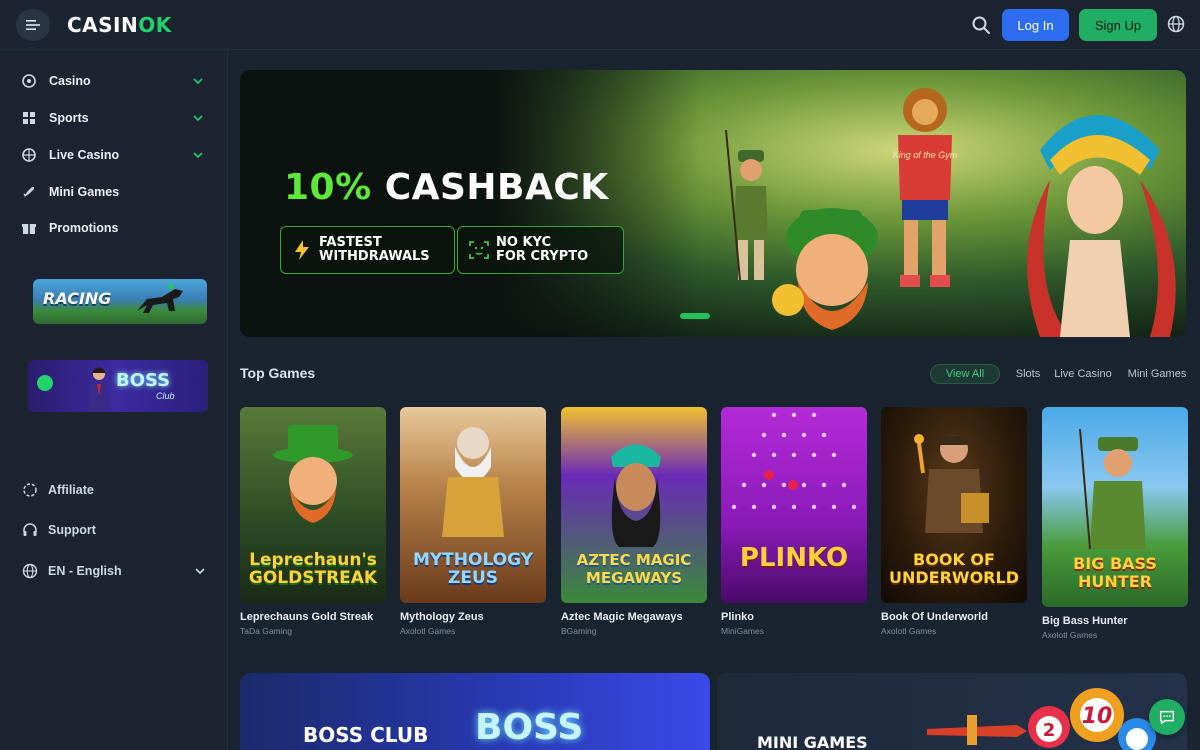  What do you see at coordinates (143, 380) in the screenshot?
I see `boss-banner-text: BOSS` at bounding box center [143, 380].